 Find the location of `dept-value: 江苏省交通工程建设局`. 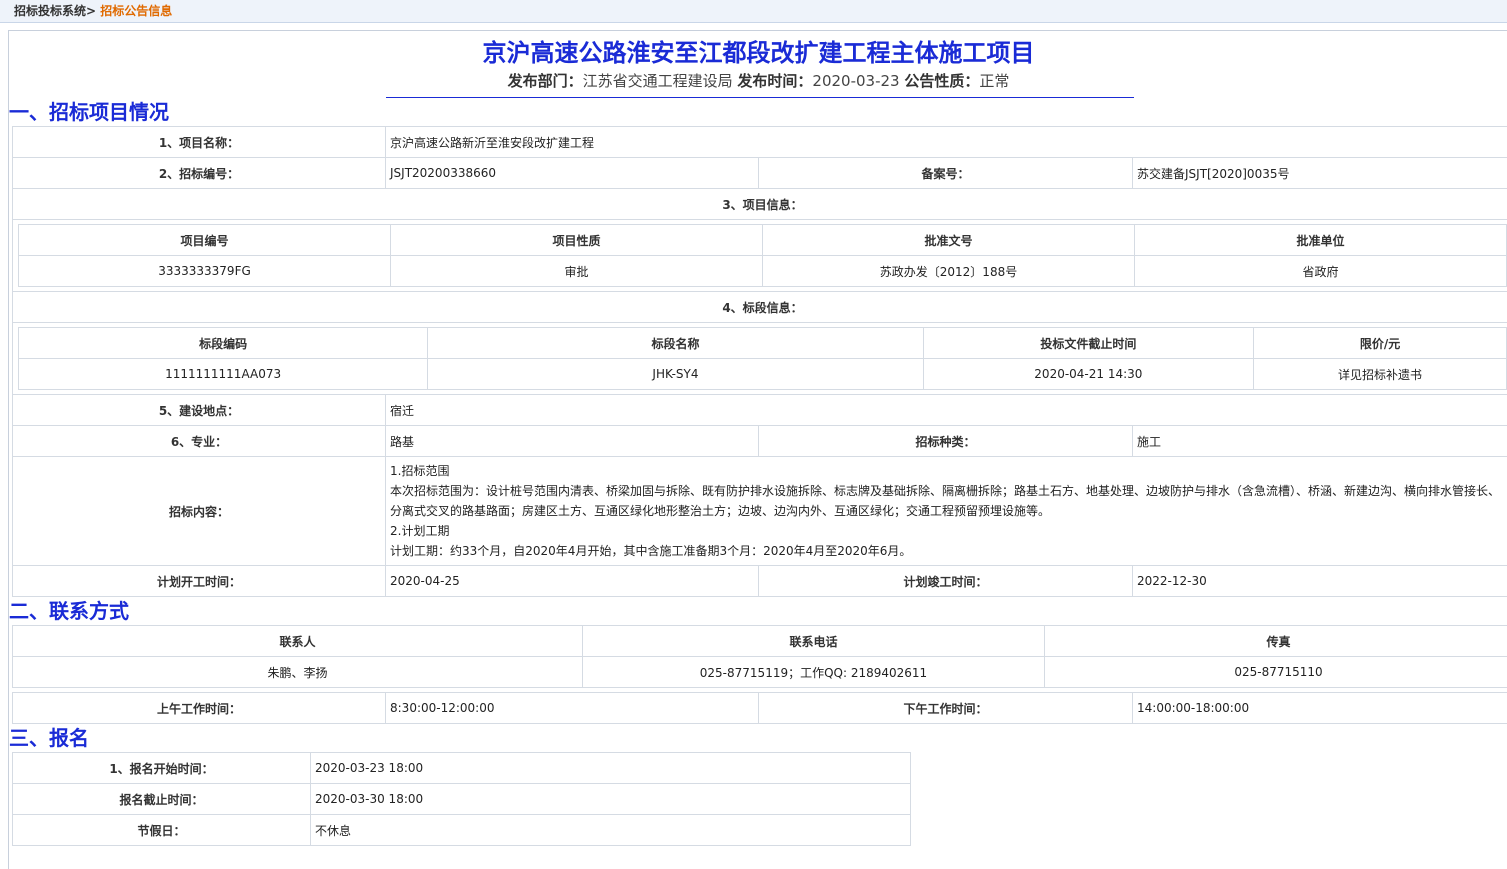

dept-value: 江苏省交通工程建设局 is located at coordinates (658, 81).